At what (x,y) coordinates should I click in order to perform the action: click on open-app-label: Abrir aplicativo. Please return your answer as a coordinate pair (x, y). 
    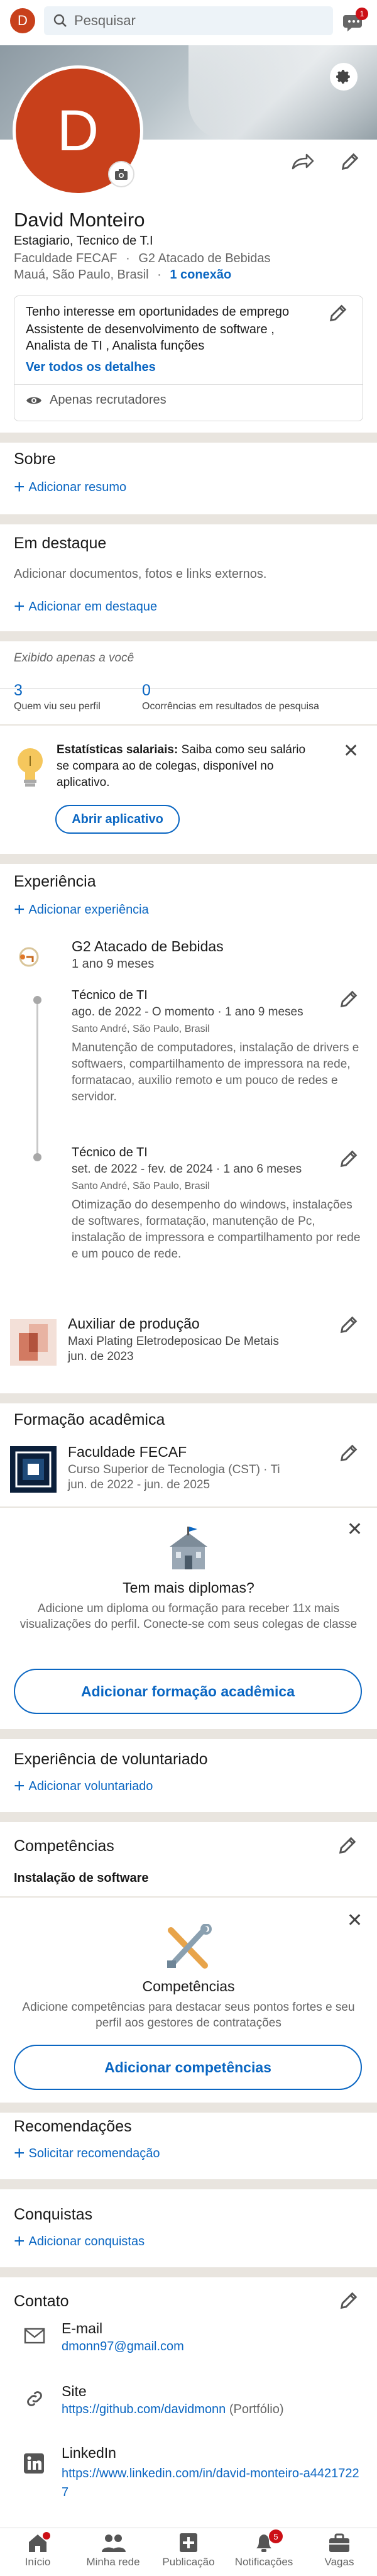
    Looking at the image, I should click on (117, 819).